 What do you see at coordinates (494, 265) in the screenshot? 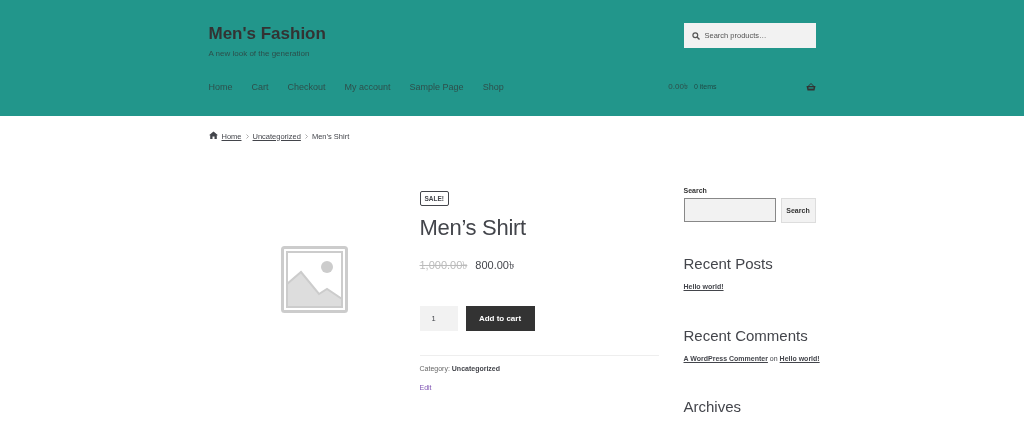
I see `sale-price: 800.00৳` at bounding box center [494, 265].